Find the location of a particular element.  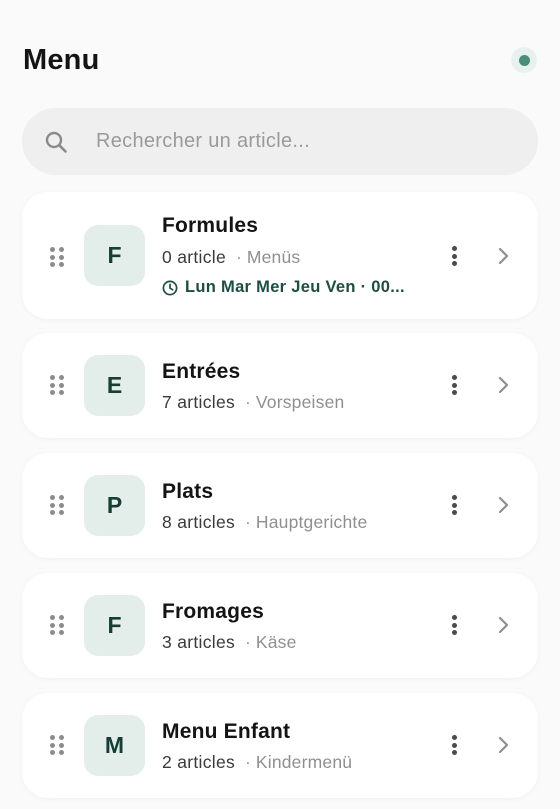

category-meta: 0 article · Menüs is located at coordinates (231, 257).